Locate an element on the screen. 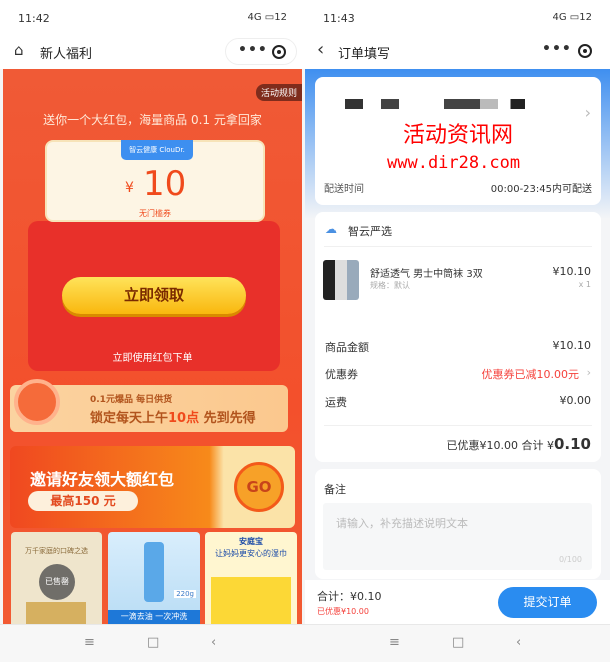 This screenshot has height=662, width=610. alarm-clock-icon is located at coordinates (37, 402).